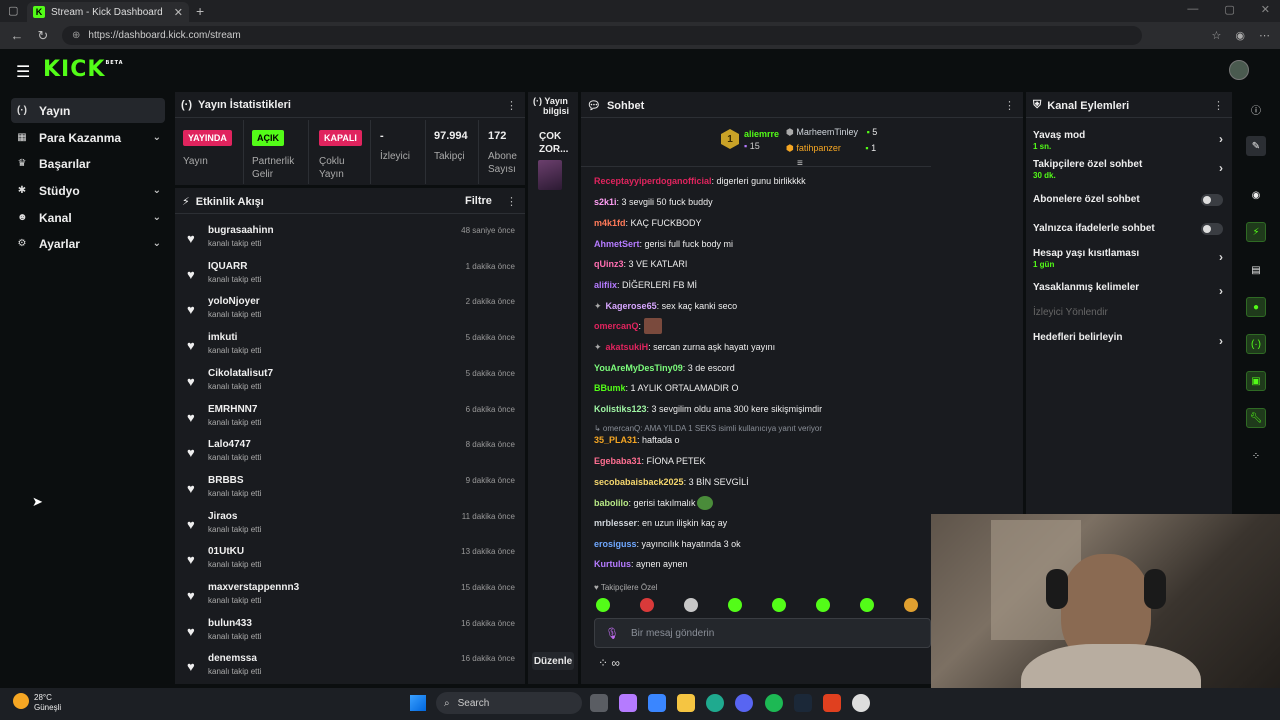  I want to click on sidebar-item-basarilar: ♛ Başarılar, so click(88, 163).